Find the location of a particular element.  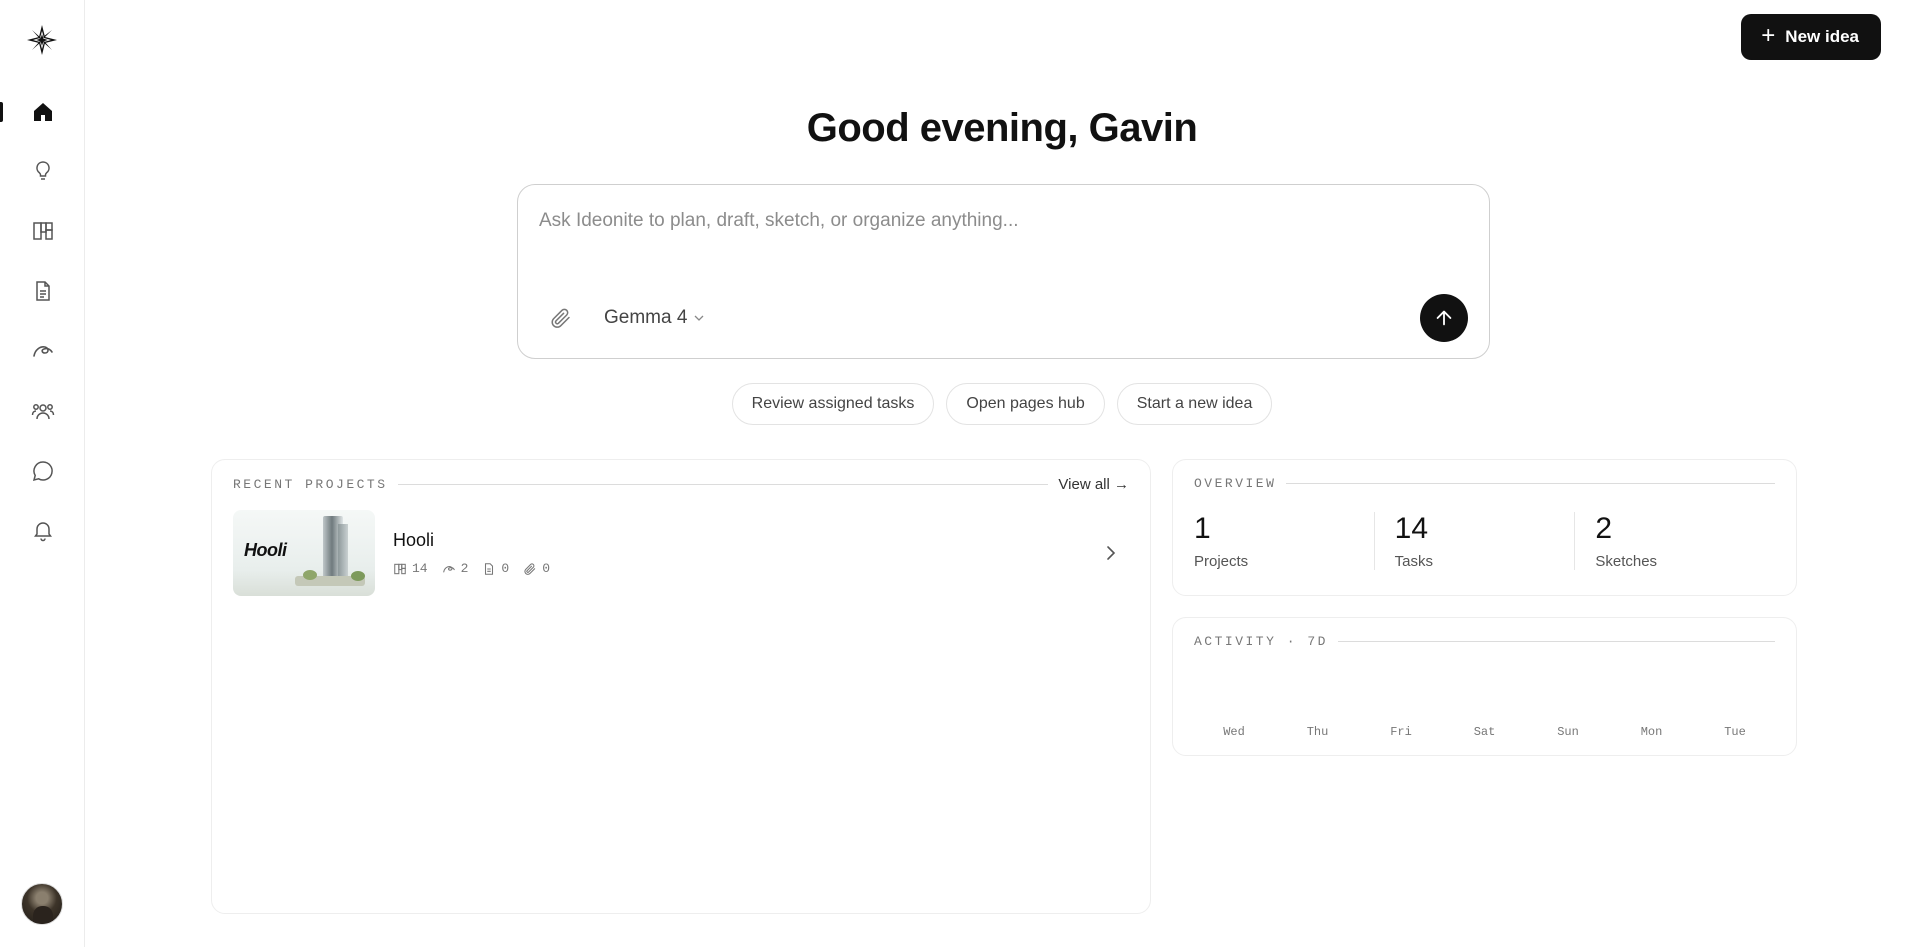

sidebar-item-chat is located at coordinates (42, 471).